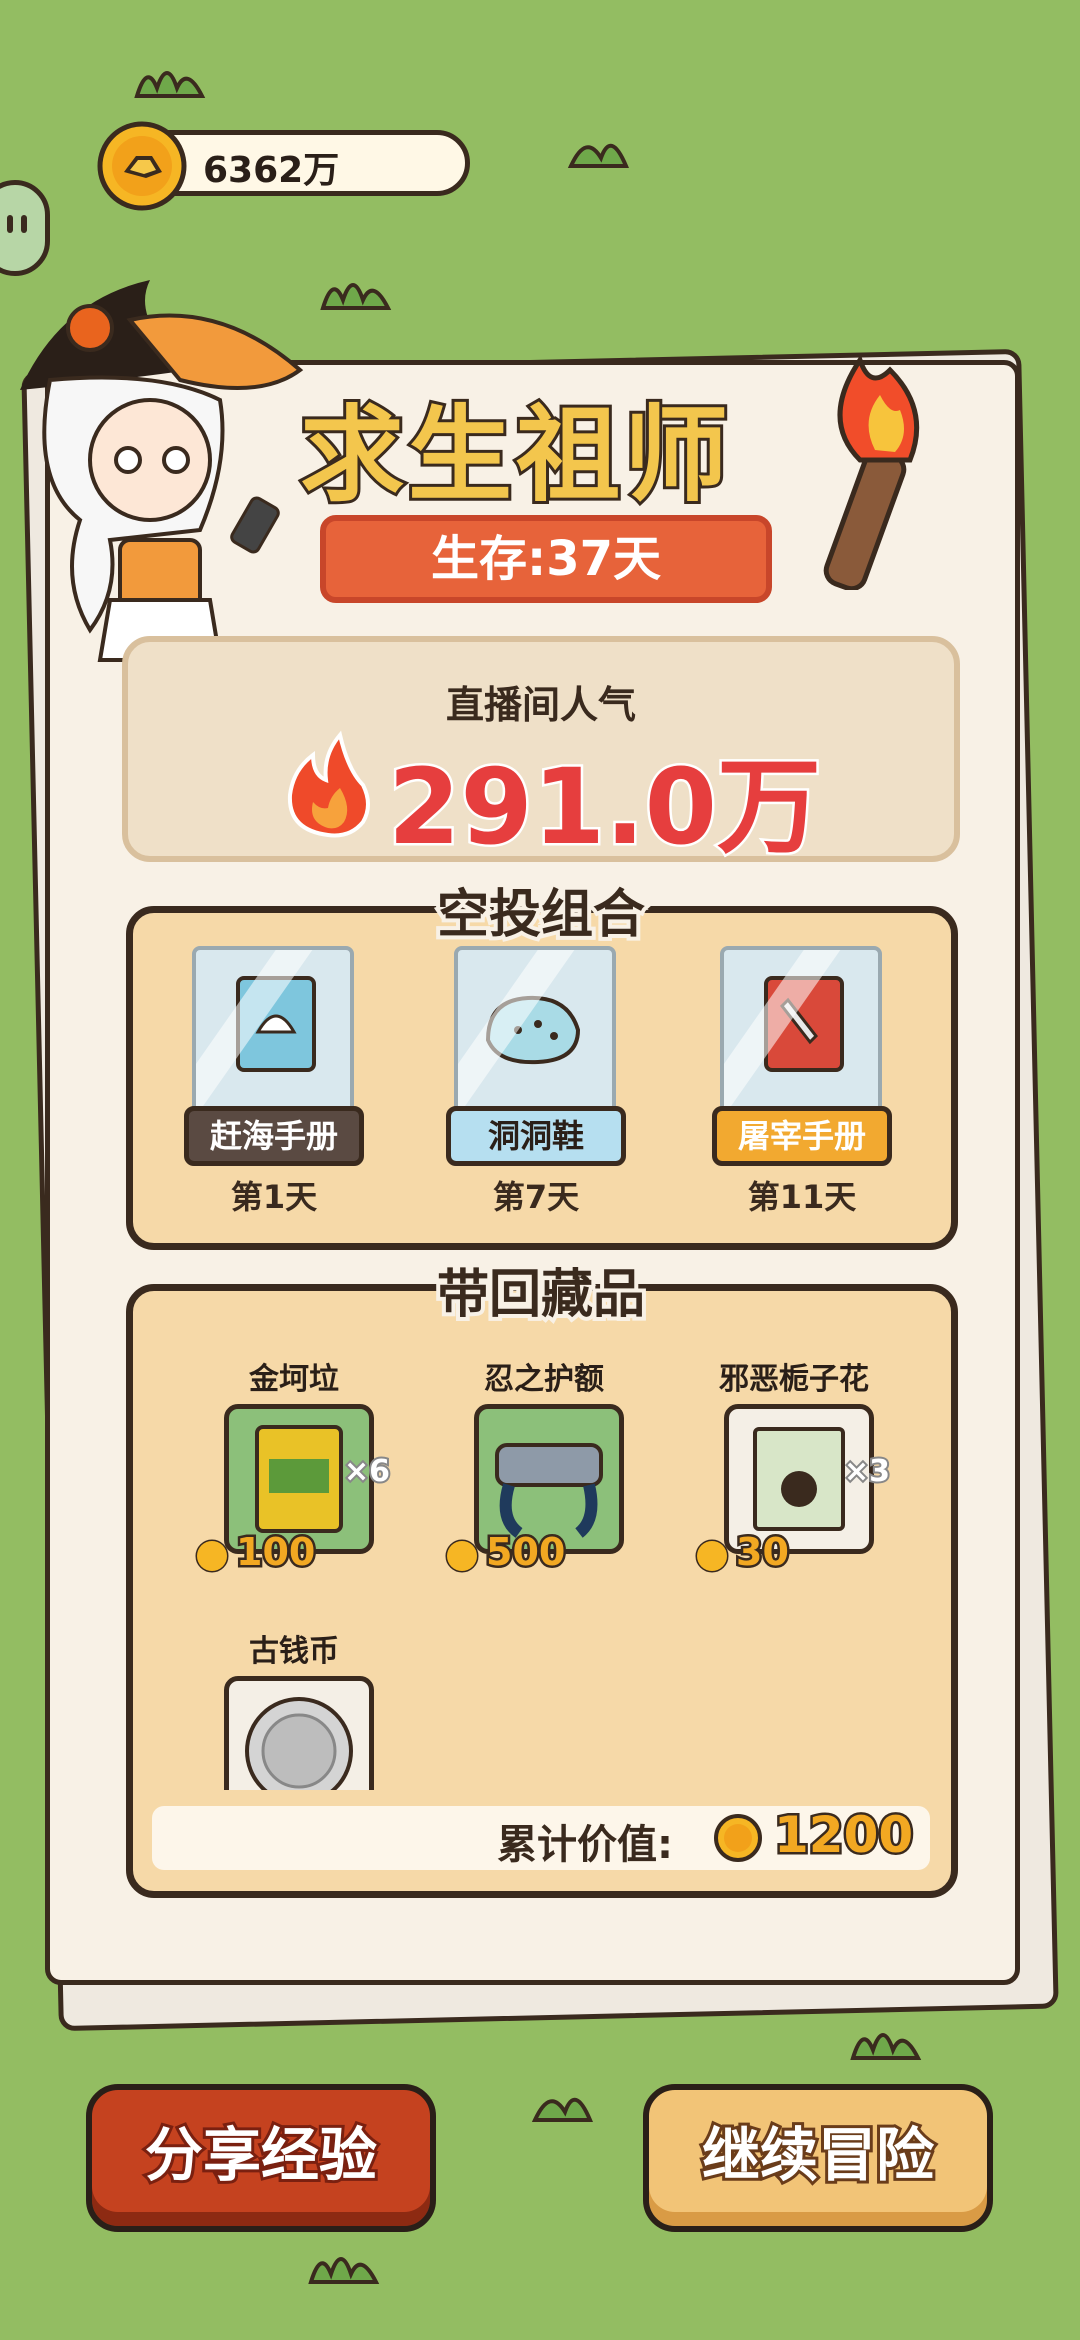  I want to click on popularity-box: 直播间人气 291.0万, so click(541, 753).